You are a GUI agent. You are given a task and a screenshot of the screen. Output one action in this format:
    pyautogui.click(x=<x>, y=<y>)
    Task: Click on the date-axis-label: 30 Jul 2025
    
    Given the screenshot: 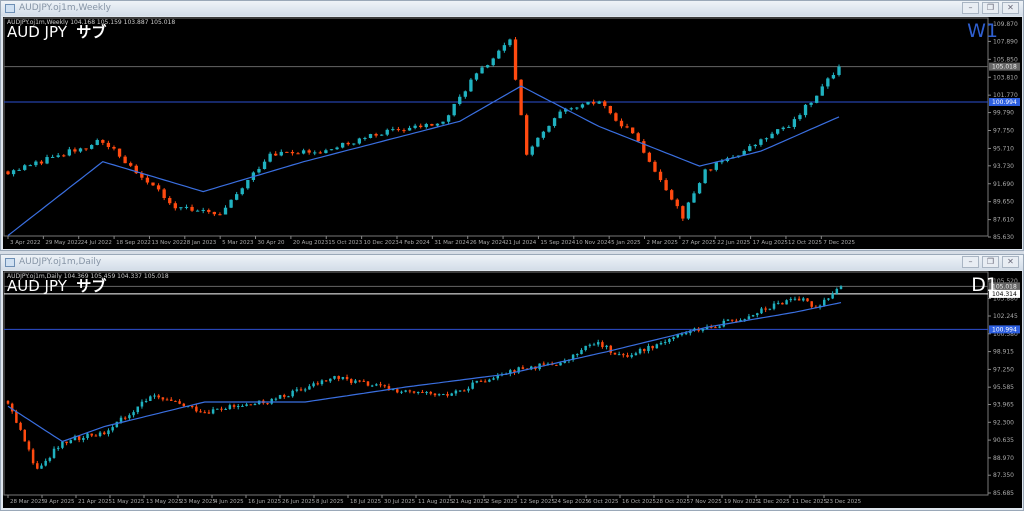 What is the action you would take?
    pyautogui.click(x=400, y=502)
    